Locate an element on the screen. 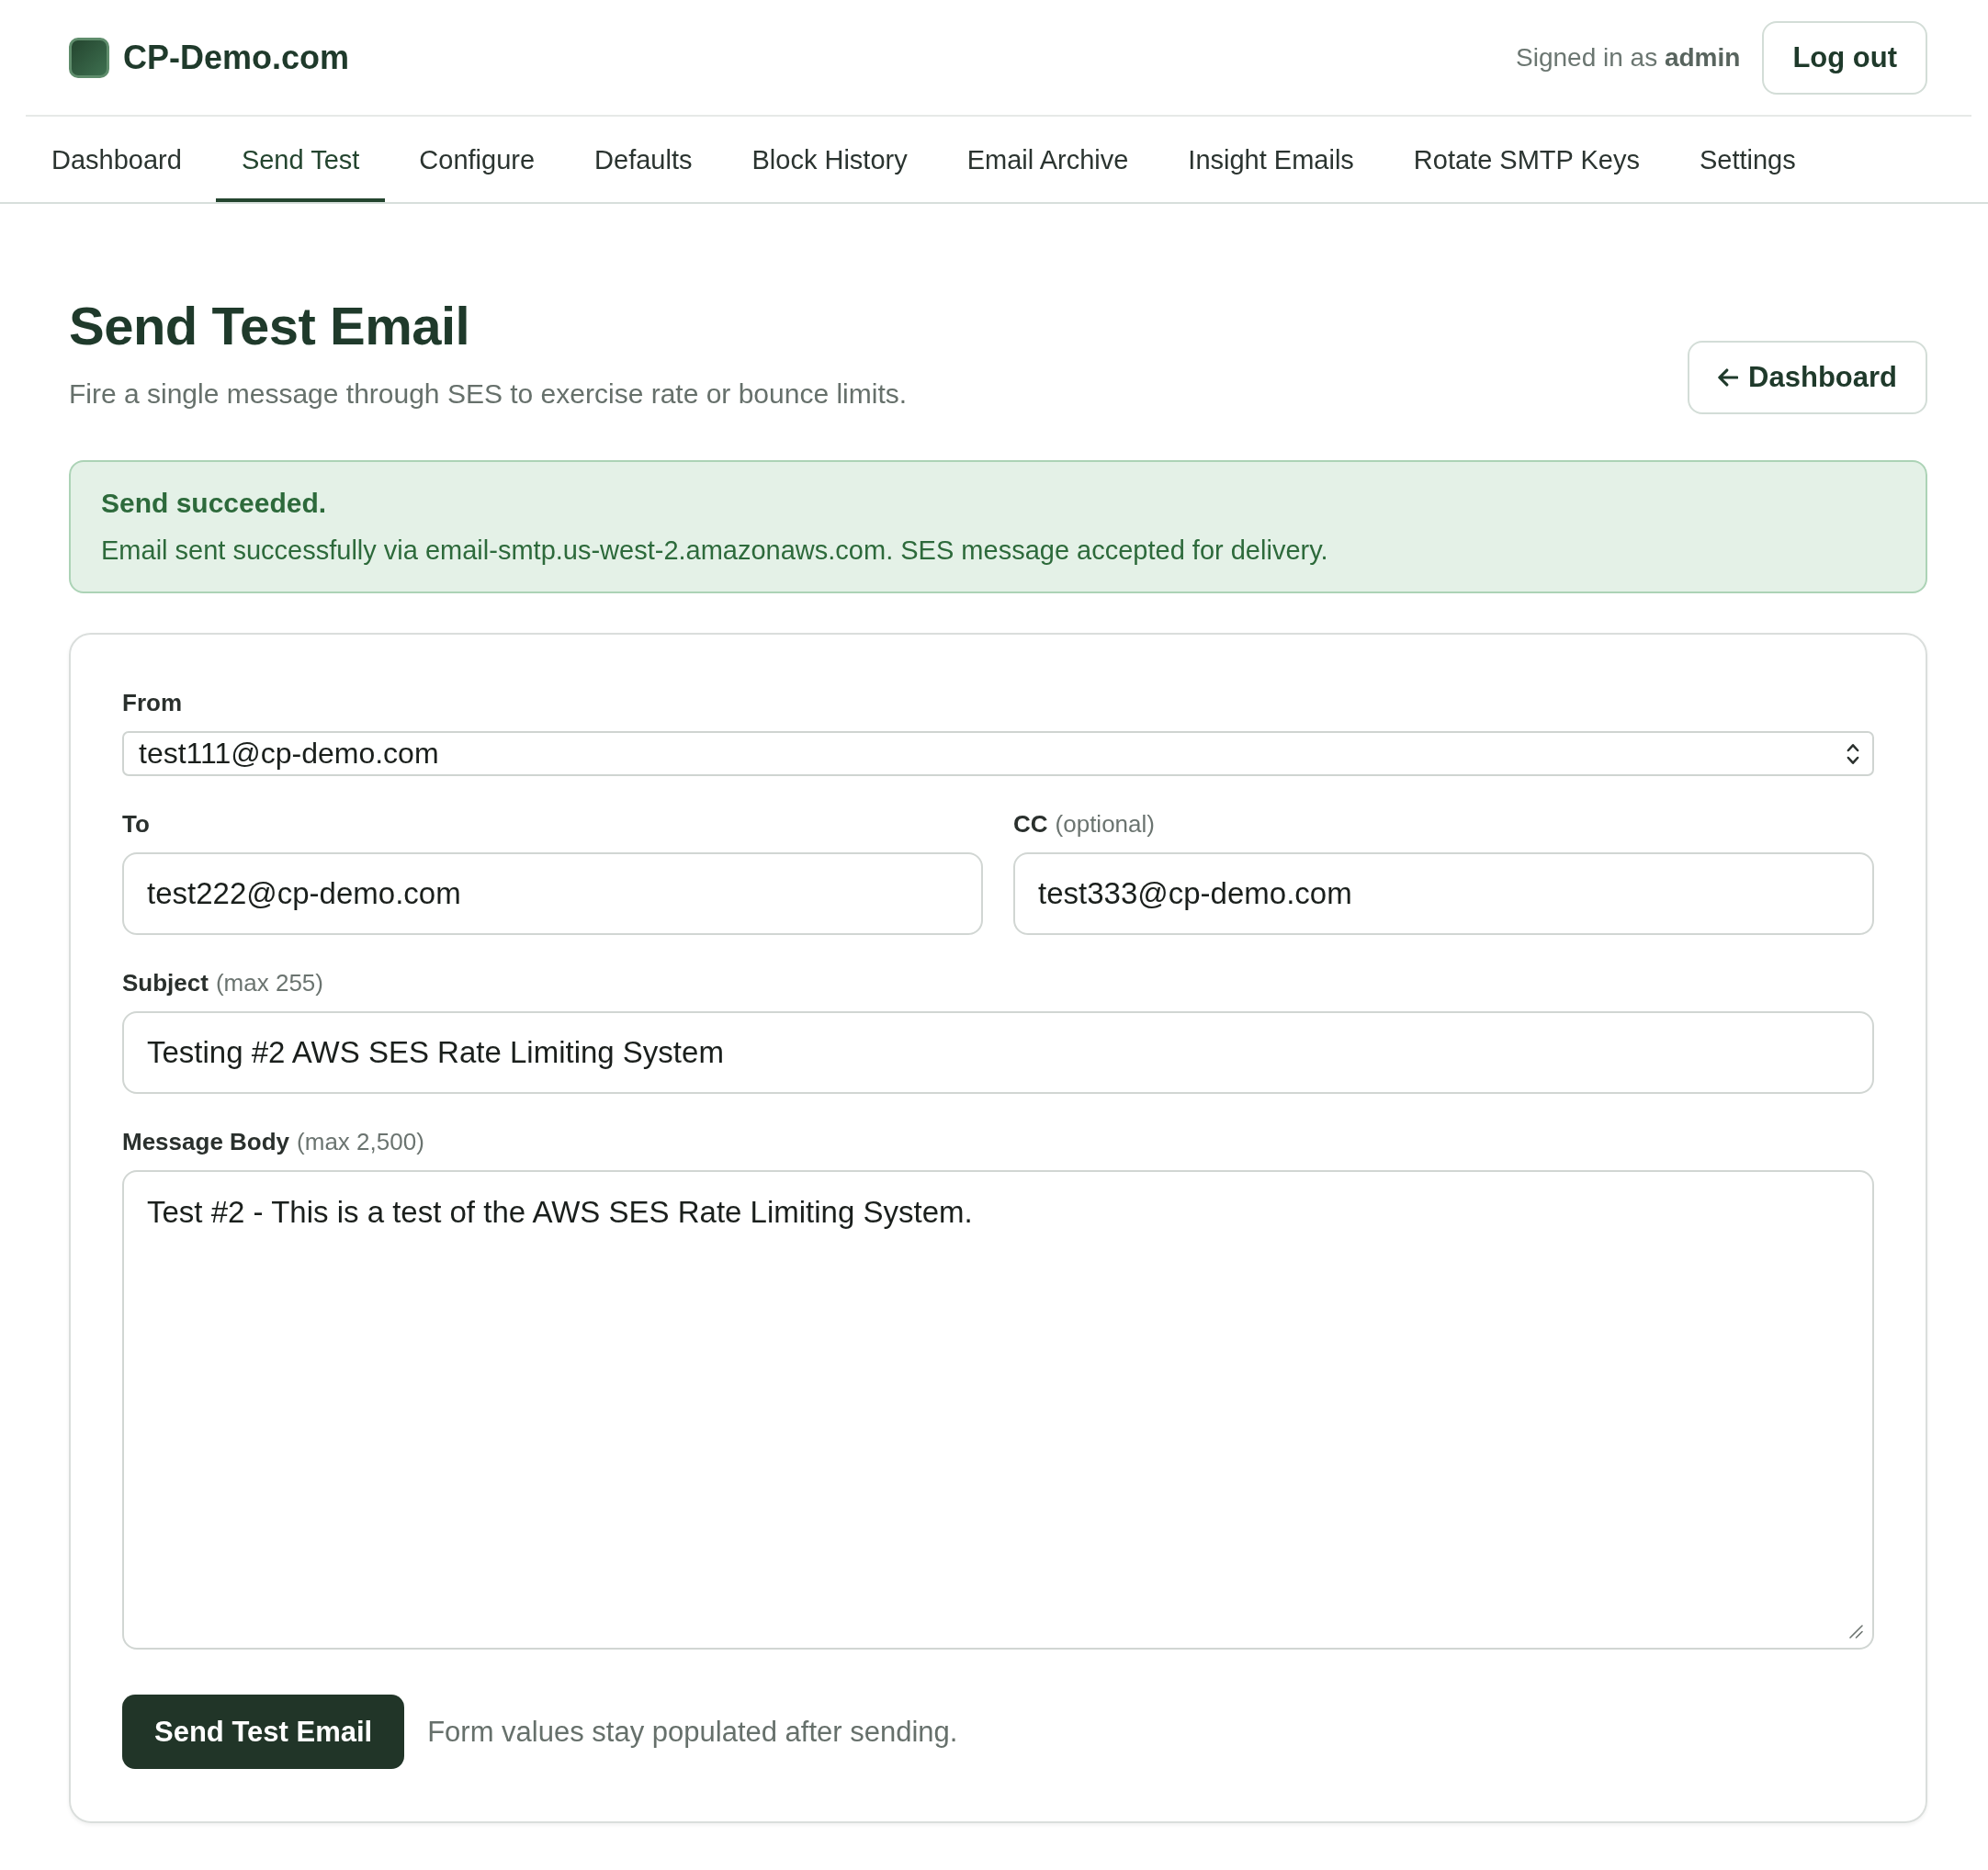 Image resolution: width=1988 pixels, height=1870 pixels. text-field: test222@cp-demo.com is located at coordinates (552, 893).